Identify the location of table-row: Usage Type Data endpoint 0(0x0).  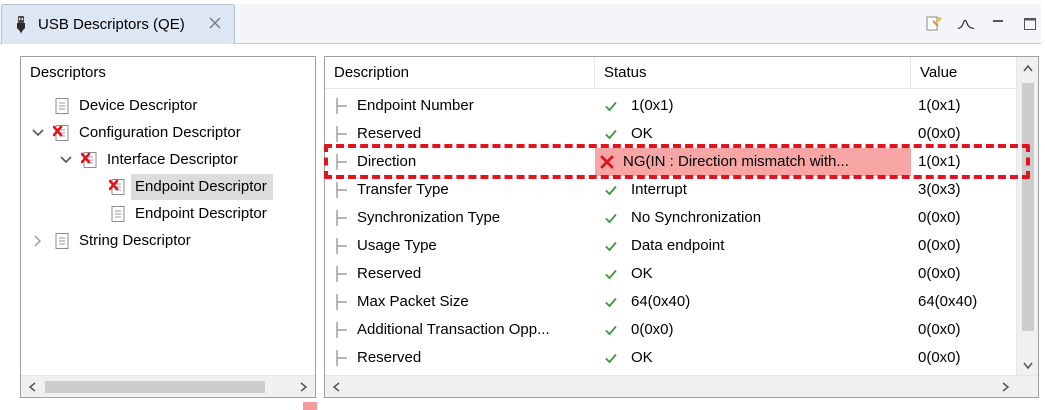
(671, 246).